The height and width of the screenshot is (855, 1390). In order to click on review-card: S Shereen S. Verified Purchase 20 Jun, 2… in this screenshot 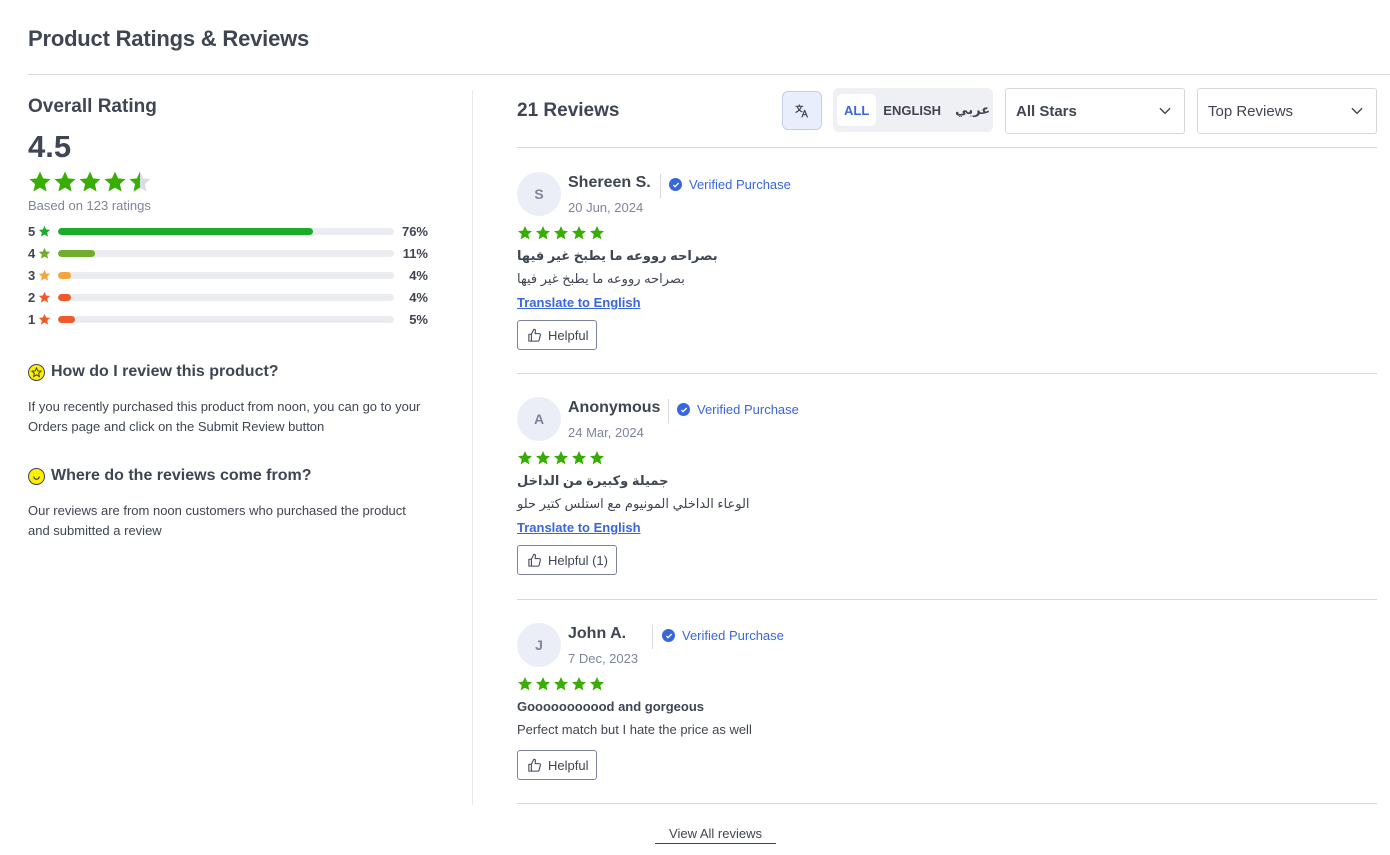, I will do `click(947, 272)`.